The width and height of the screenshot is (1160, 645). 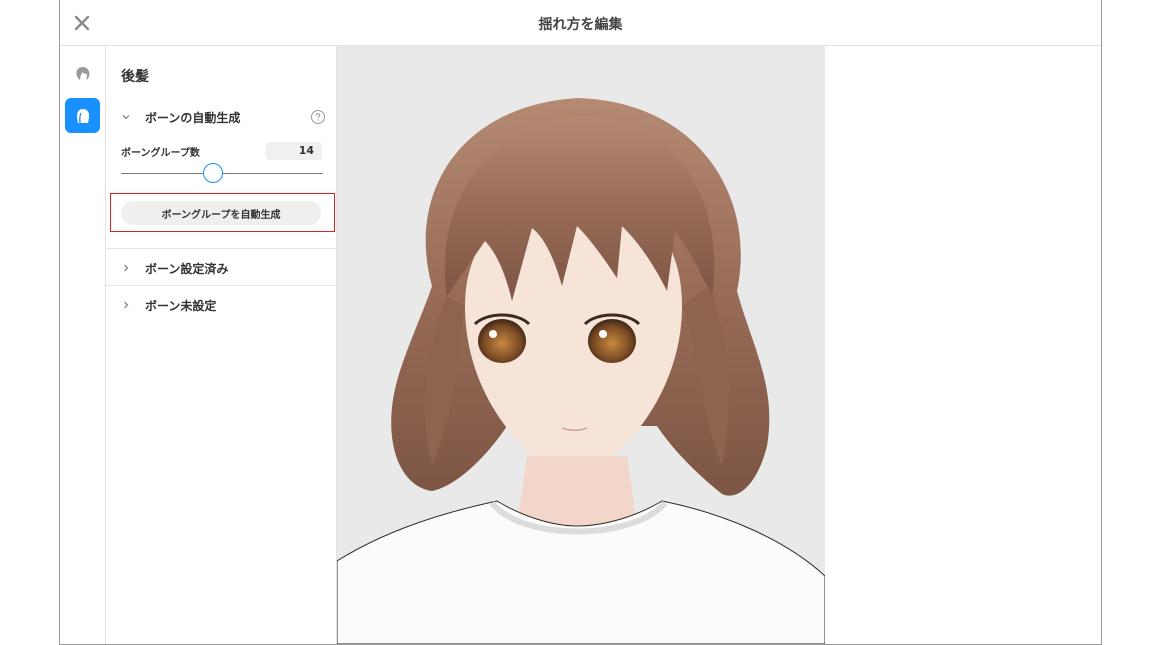 What do you see at coordinates (612, 341) in the screenshot?
I see `right-eye` at bounding box center [612, 341].